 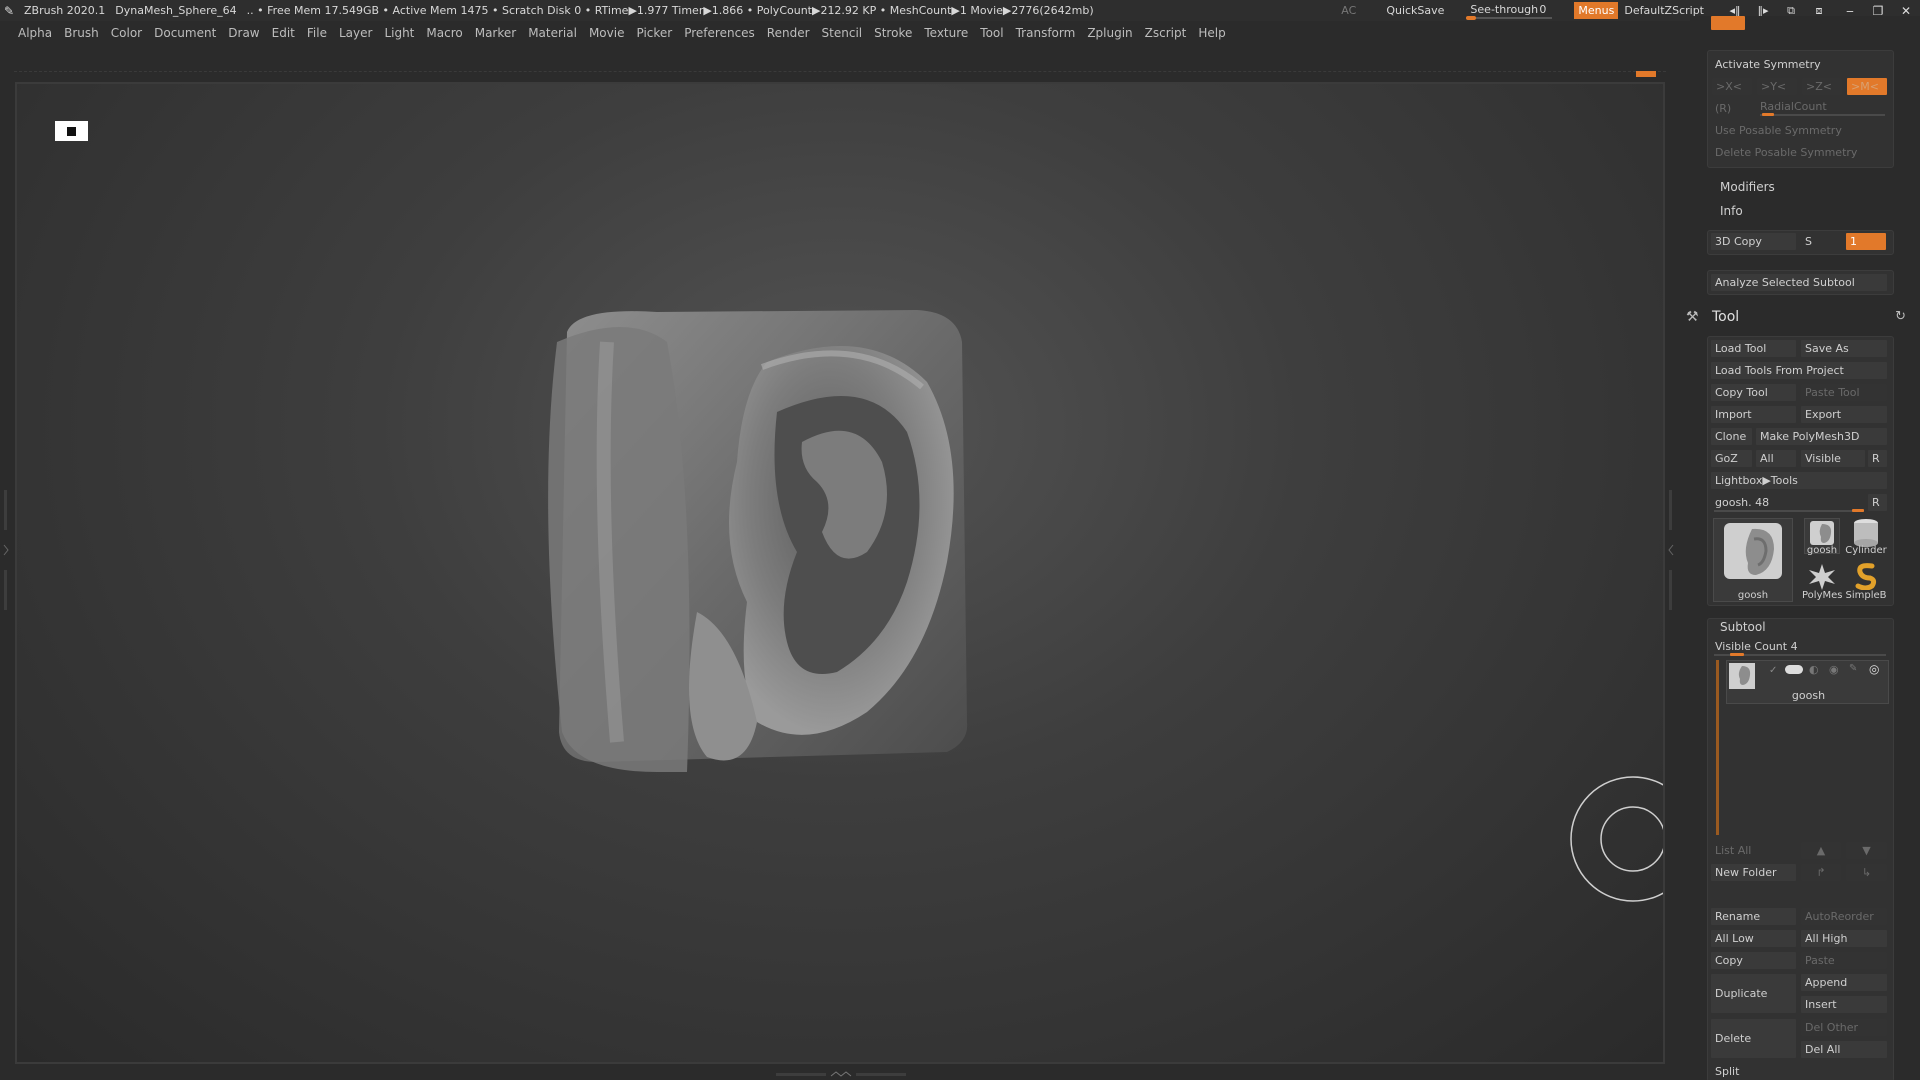 What do you see at coordinates (1833, 458) in the screenshot?
I see `goz-visible-button: Visible` at bounding box center [1833, 458].